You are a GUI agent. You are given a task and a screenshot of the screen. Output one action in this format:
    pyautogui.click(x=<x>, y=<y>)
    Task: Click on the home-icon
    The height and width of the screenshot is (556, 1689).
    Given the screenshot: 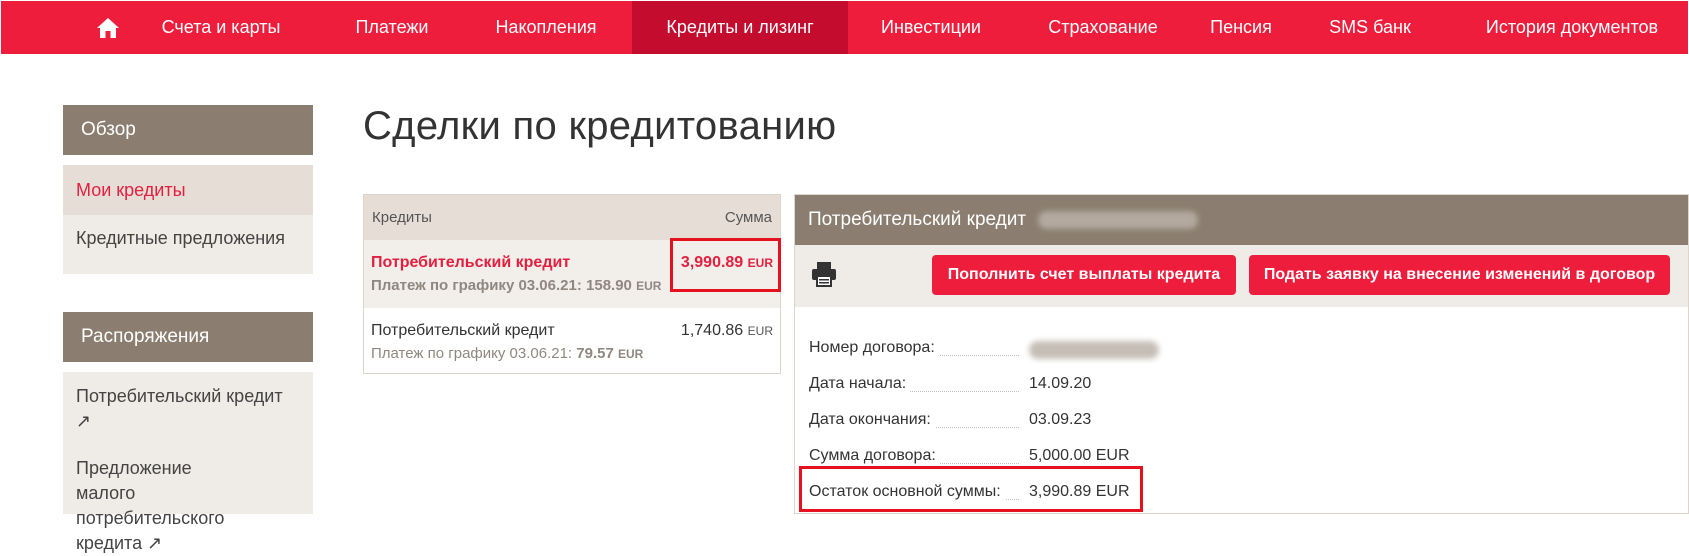 What is the action you would take?
    pyautogui.click(x=108, y=27)
    